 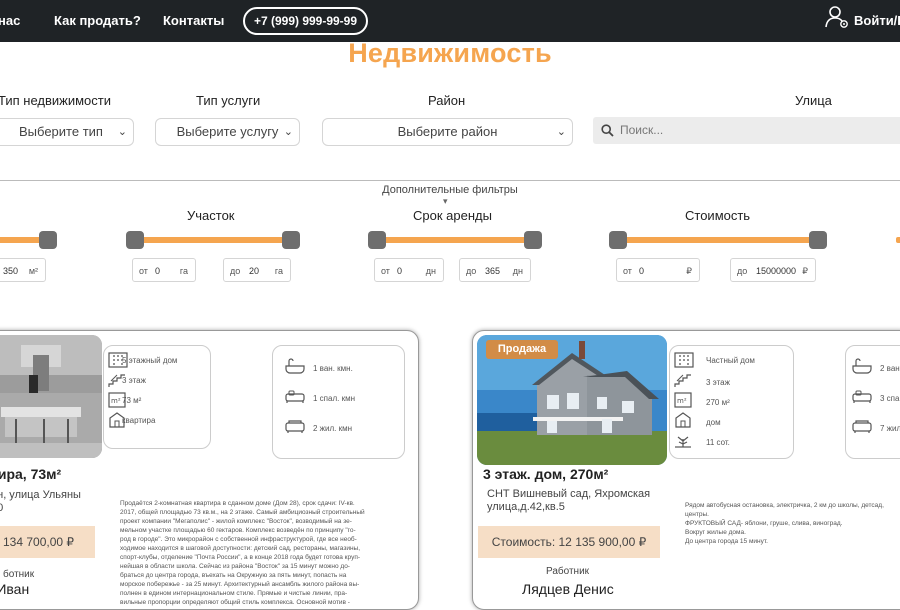 I want to click on price-range-to-prefix: до, so click(x=742, y=271).